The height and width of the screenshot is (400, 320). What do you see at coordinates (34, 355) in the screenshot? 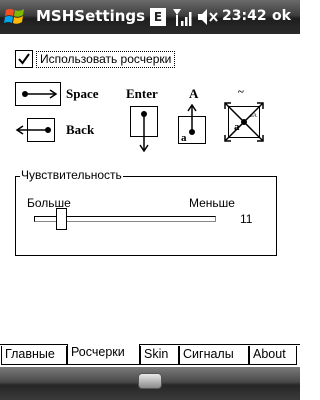
I see `tab-main: Главные` at bounding box center [34, 355].